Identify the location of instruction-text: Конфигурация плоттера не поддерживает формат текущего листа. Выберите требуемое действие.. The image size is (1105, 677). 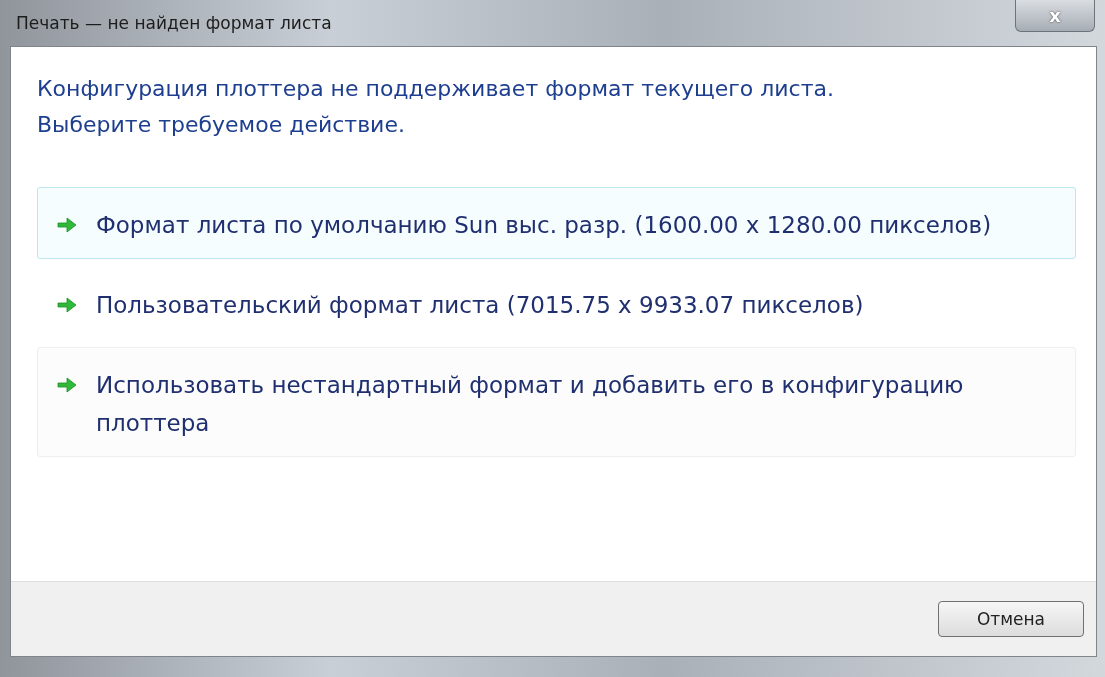
(436, 107).